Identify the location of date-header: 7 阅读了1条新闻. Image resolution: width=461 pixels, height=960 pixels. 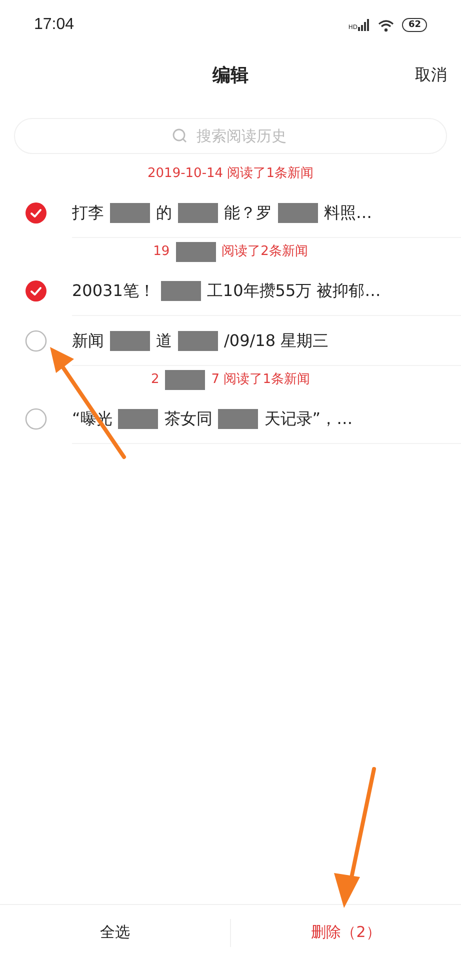
(260, 380).